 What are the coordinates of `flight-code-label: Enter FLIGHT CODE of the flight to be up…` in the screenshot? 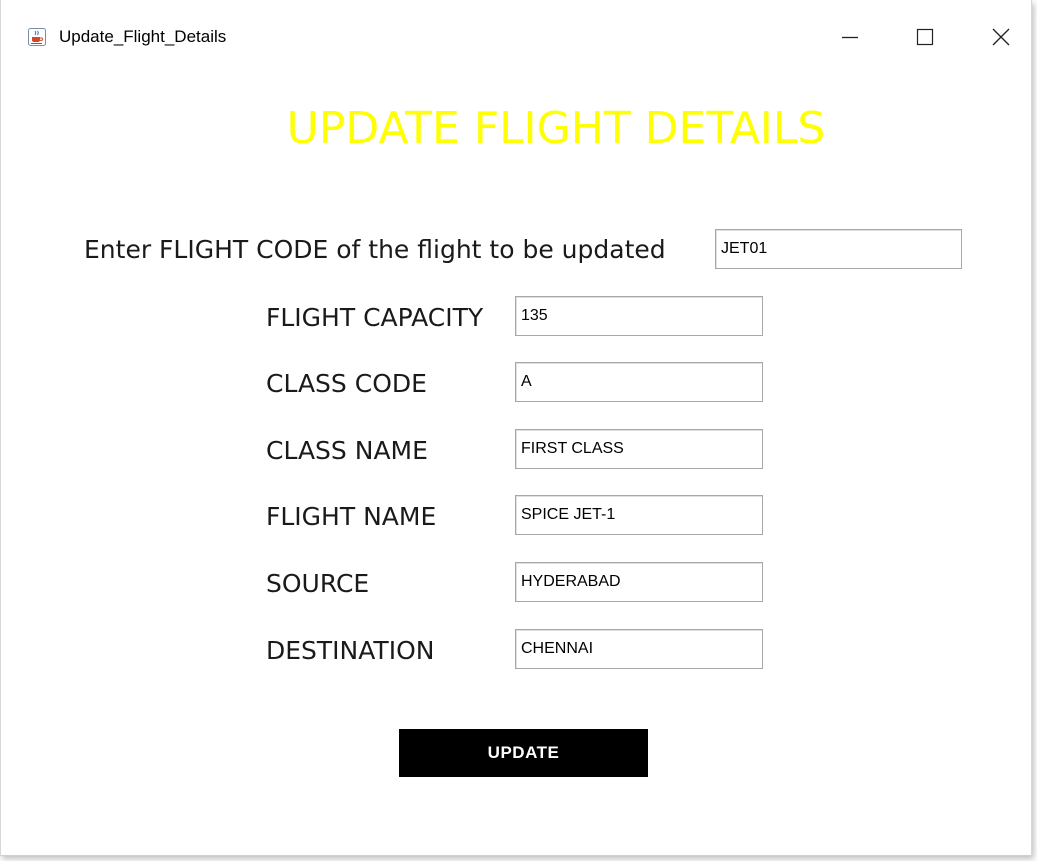 It's located at (375, 249).